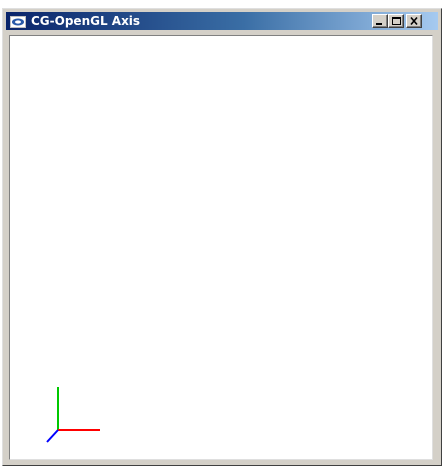  Describe the element at coordinates (86, 21) in the screenshot. I see `window-title: CG-OpenGL Axis` at that location.